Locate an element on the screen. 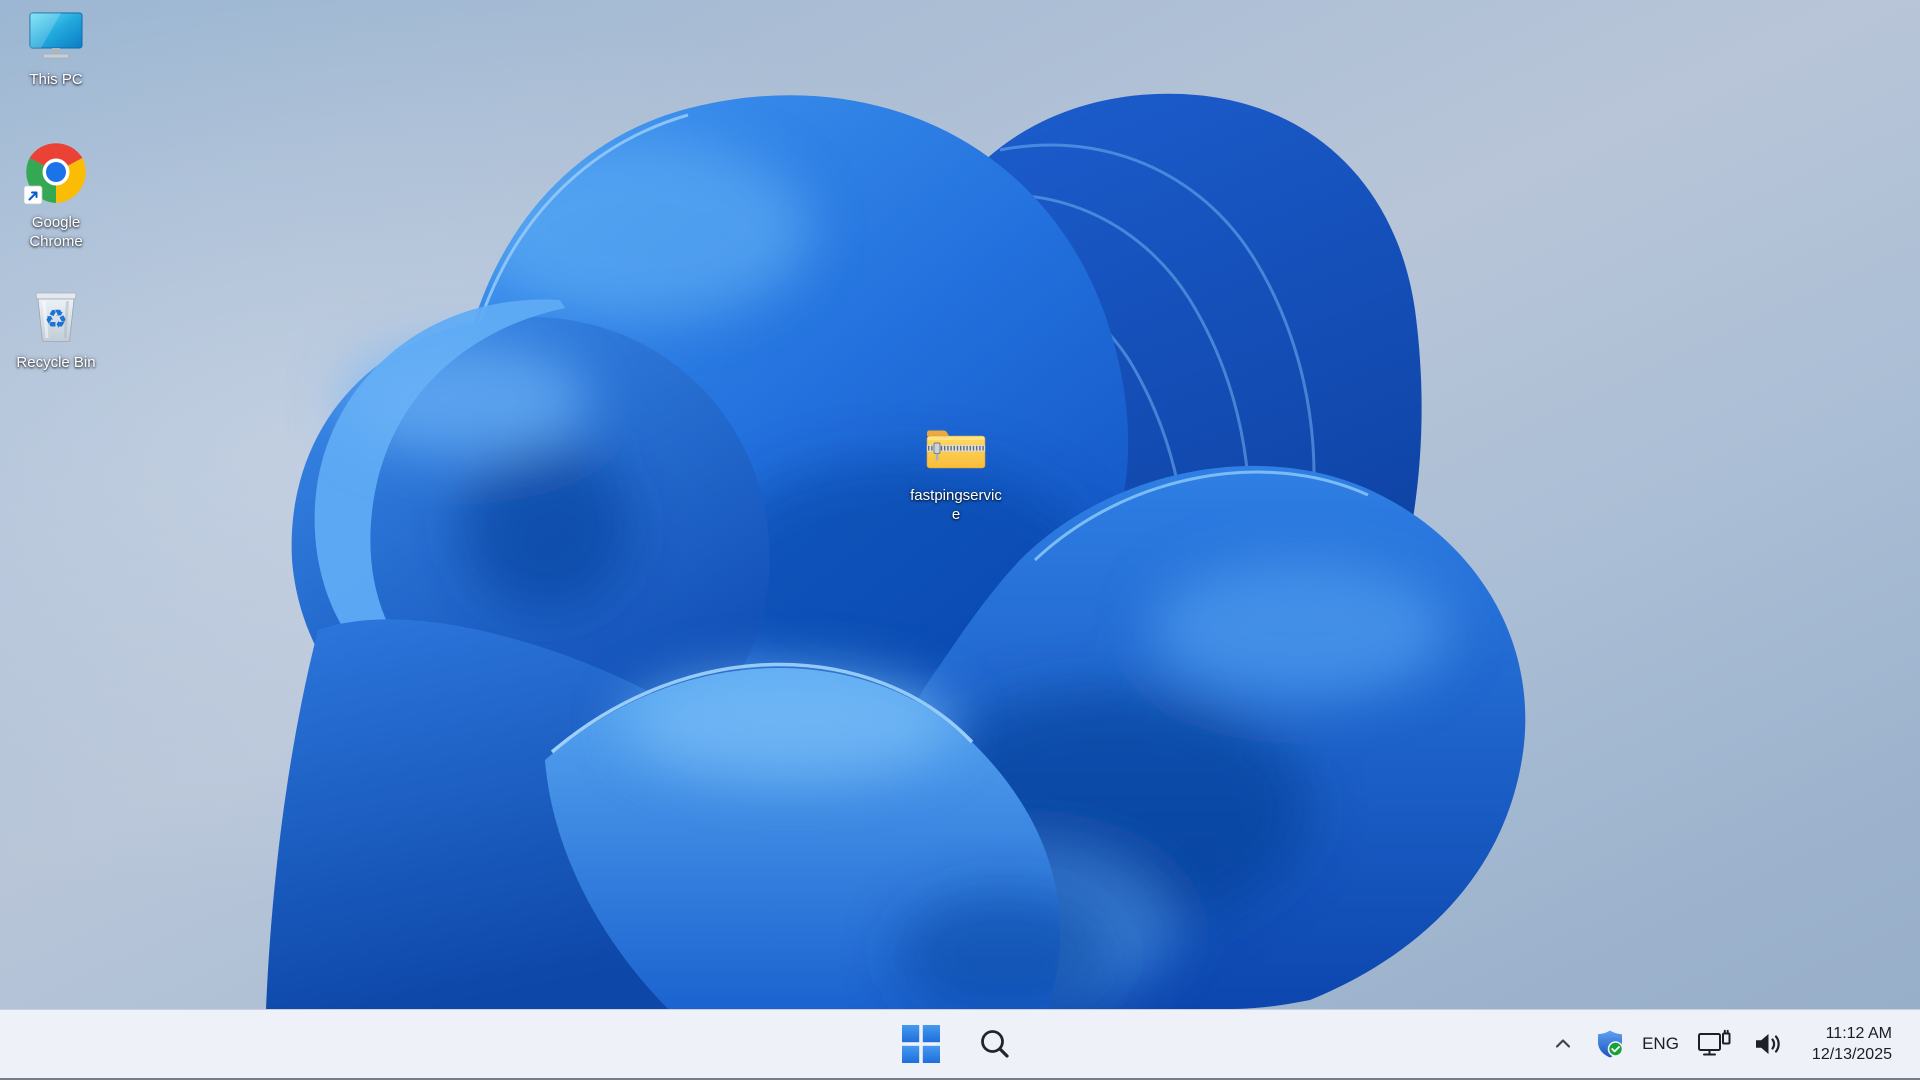  windows-security-tray-icon is located at coordinates (1610, 1044).